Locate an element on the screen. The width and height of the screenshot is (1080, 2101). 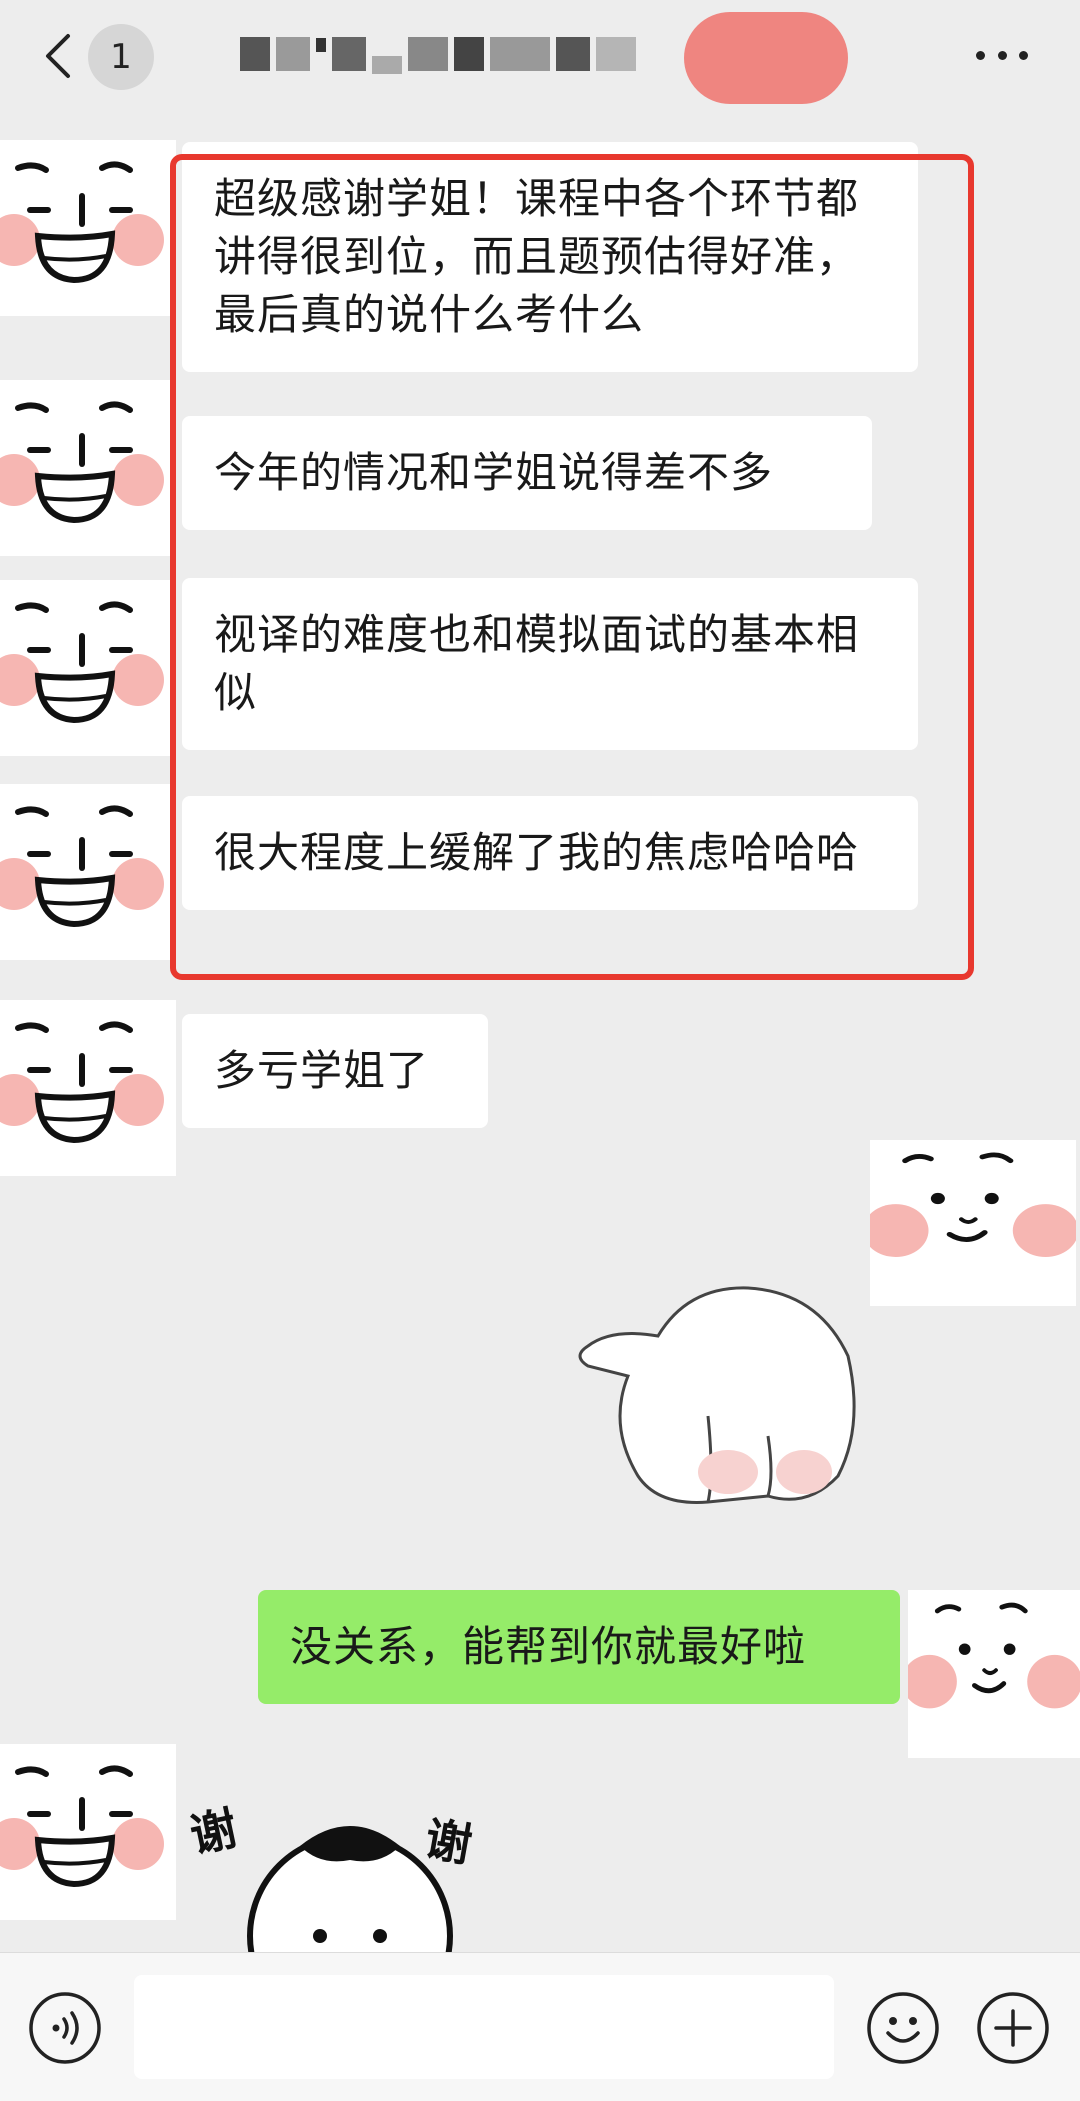
name-redaction-blob is located at coordinates (766, 58).